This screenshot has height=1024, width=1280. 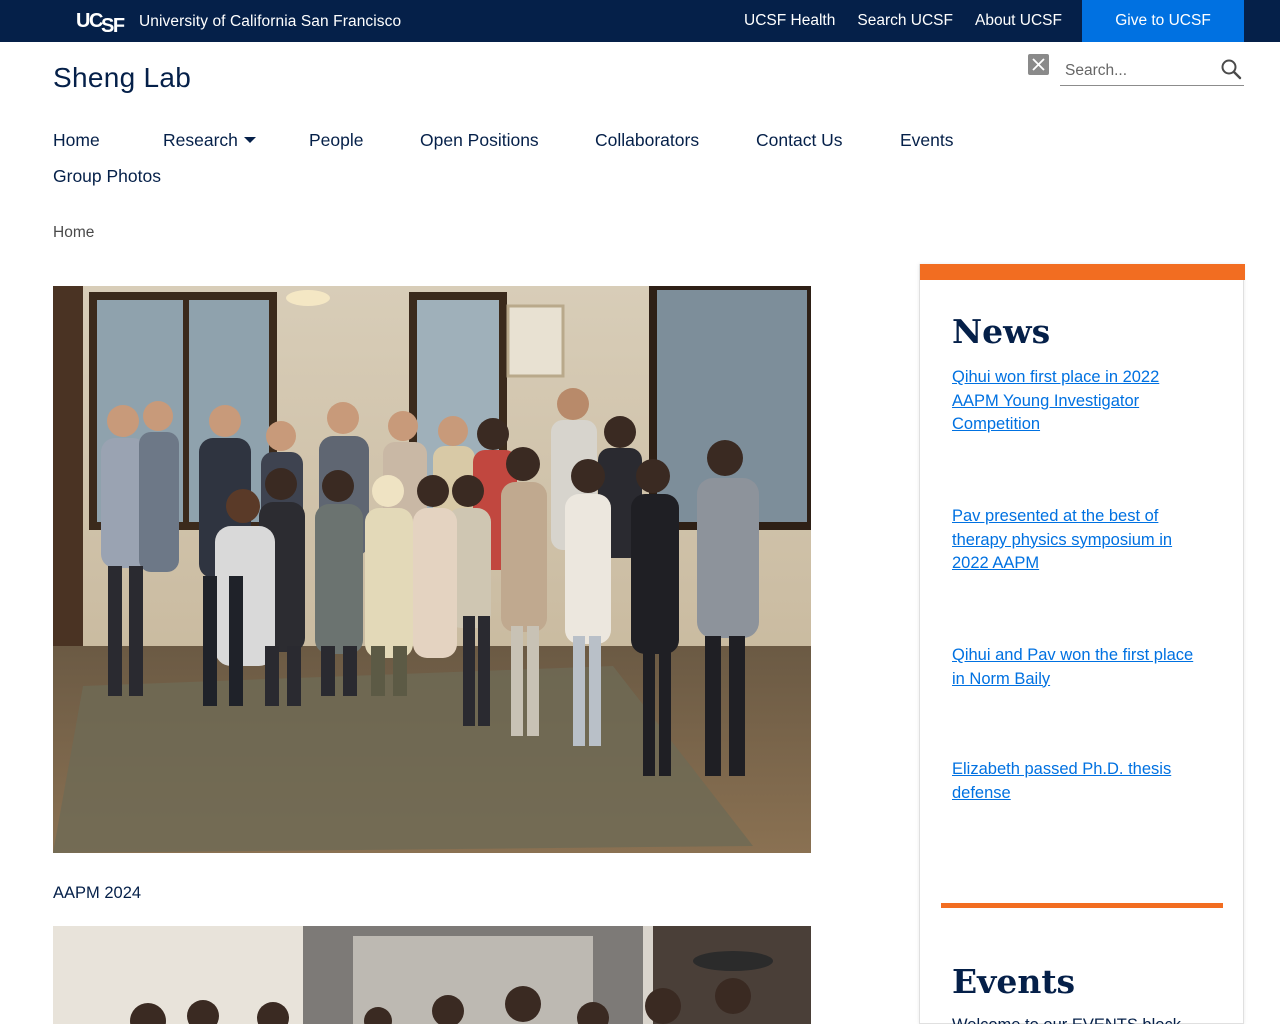 What do you see at coordinates (1038, 64) in the screenshot?
I see `x-icon` at bounding box center [1038, 64].